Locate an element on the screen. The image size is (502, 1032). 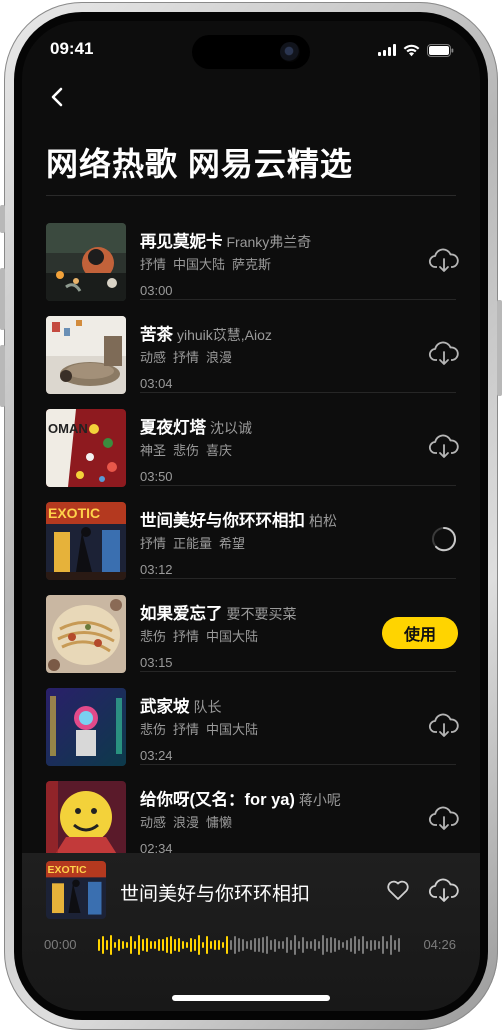
song-tag: 希望 is located at coordinates (232, 543).